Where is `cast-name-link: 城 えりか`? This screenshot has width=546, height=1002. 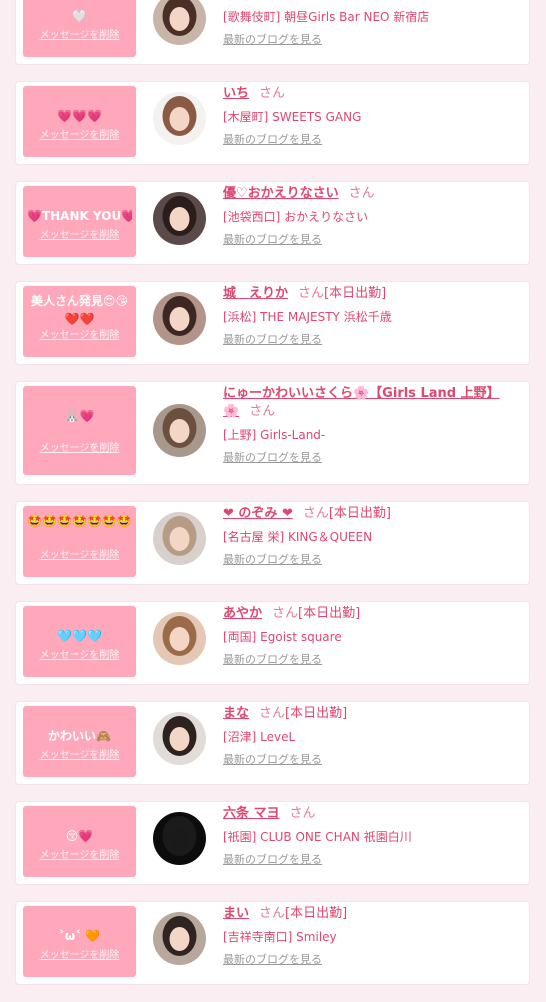
cast-name-link: 城 えりか is located at coordinates (255, 293).